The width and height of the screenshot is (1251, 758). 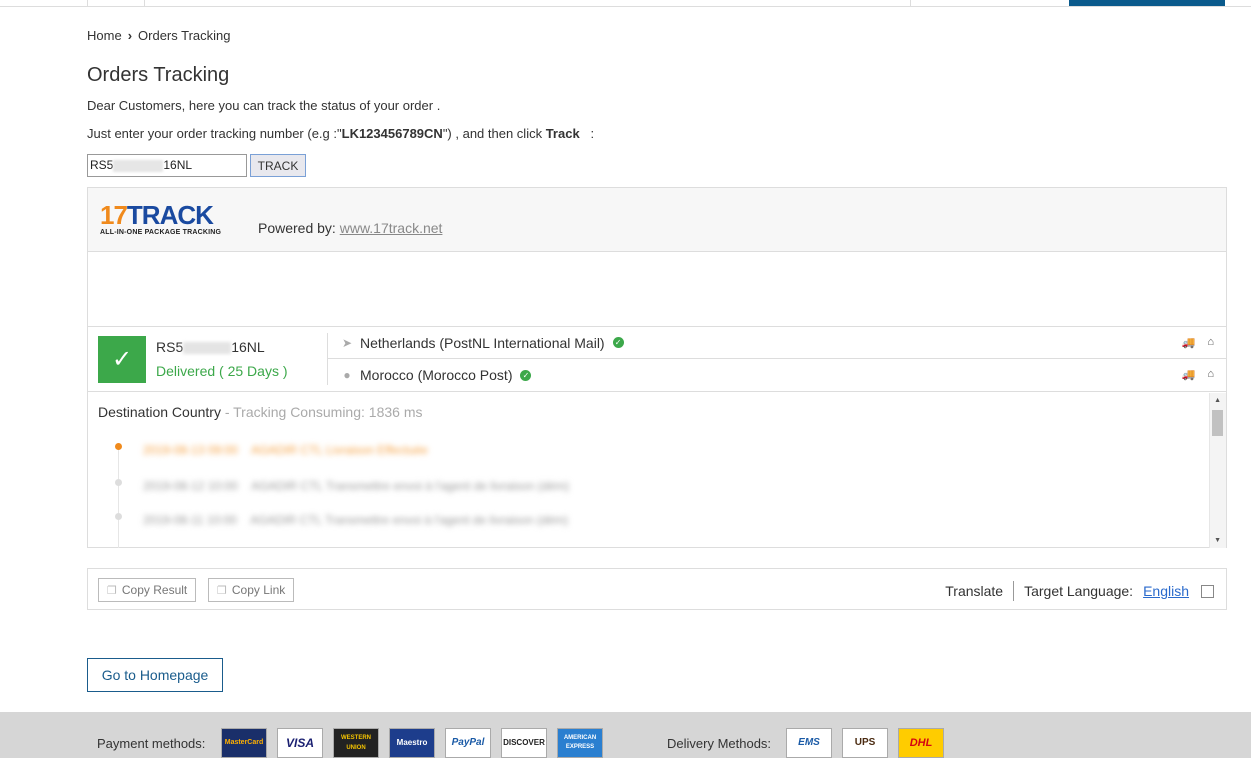 I want to click on dhl-logo: DHL, so click(x=921, y=743).